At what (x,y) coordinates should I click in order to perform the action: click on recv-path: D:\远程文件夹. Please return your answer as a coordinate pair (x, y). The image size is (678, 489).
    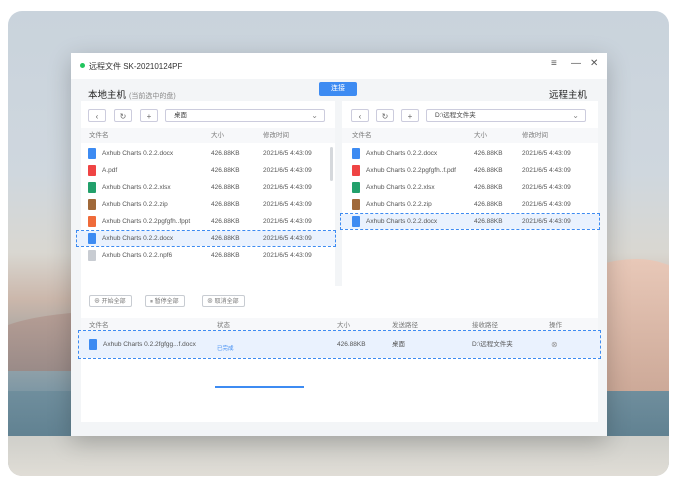
    Looking at the image, I should click on (492, 344).